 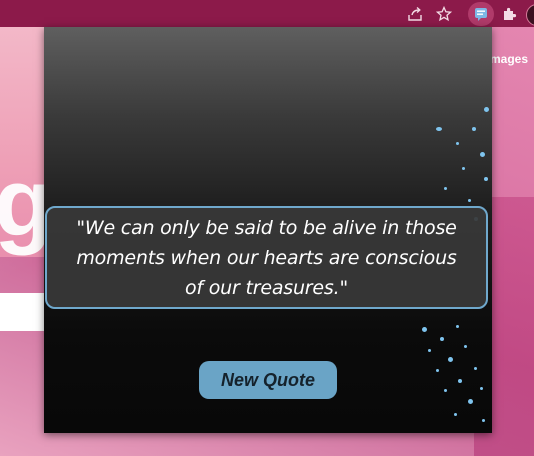 What do you see at coordinates (509, 59) in the screenshot?
I see `images-link: mages` at bounding box center [509, 59].